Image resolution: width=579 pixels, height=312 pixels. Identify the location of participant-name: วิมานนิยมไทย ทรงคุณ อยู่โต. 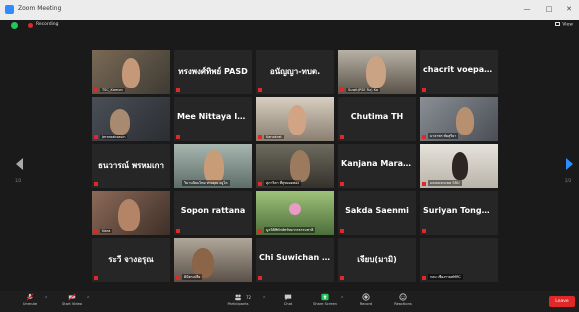
(206, 183).